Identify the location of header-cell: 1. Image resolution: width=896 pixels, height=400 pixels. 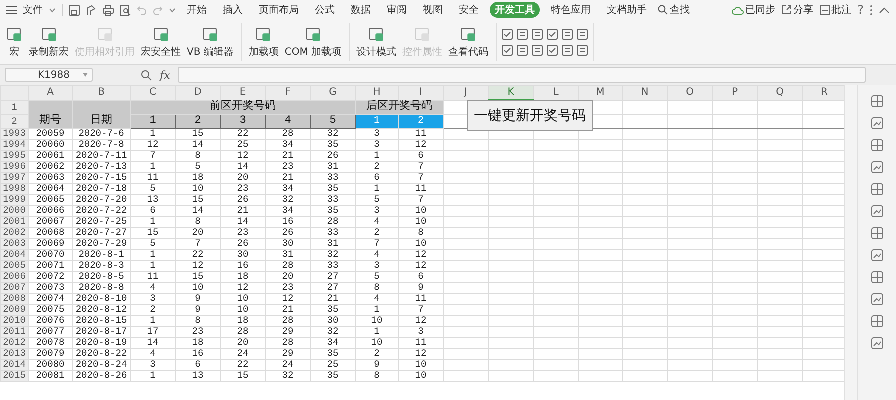
(377, 121).